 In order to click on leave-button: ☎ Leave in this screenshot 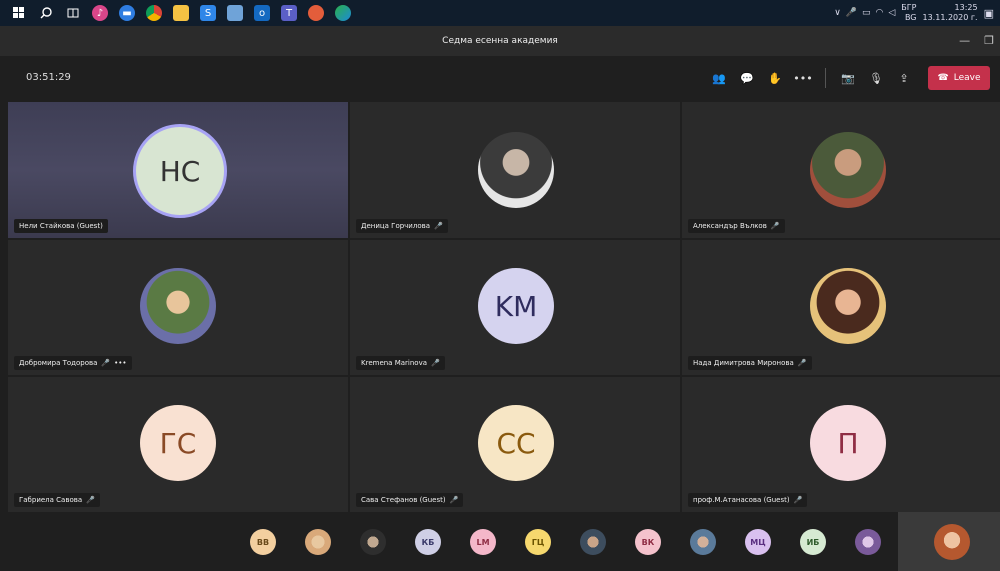, I will do `click(959, 78)`.